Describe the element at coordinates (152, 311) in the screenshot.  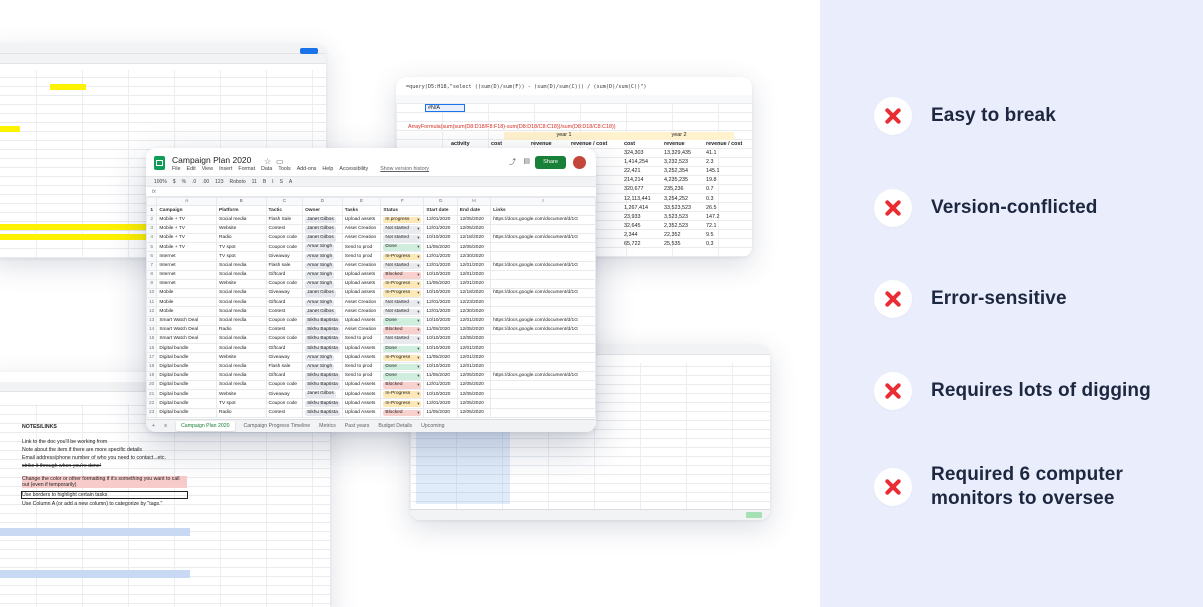
I see `row-number: 12` at that location.